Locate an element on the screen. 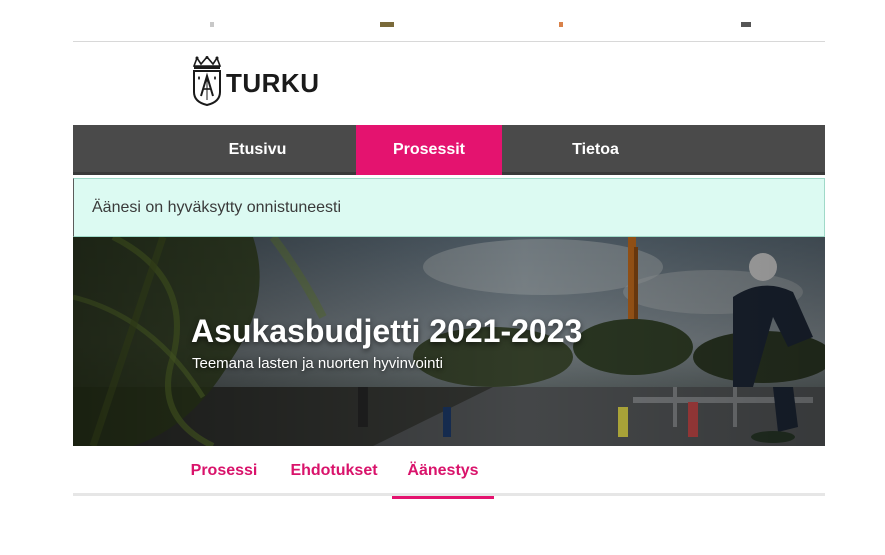 The height and width of the screenshot is (555, 885). hero-subtitle: Teemana lasten ja nuorten hyvinvointi is located at coordinates (317, 363).